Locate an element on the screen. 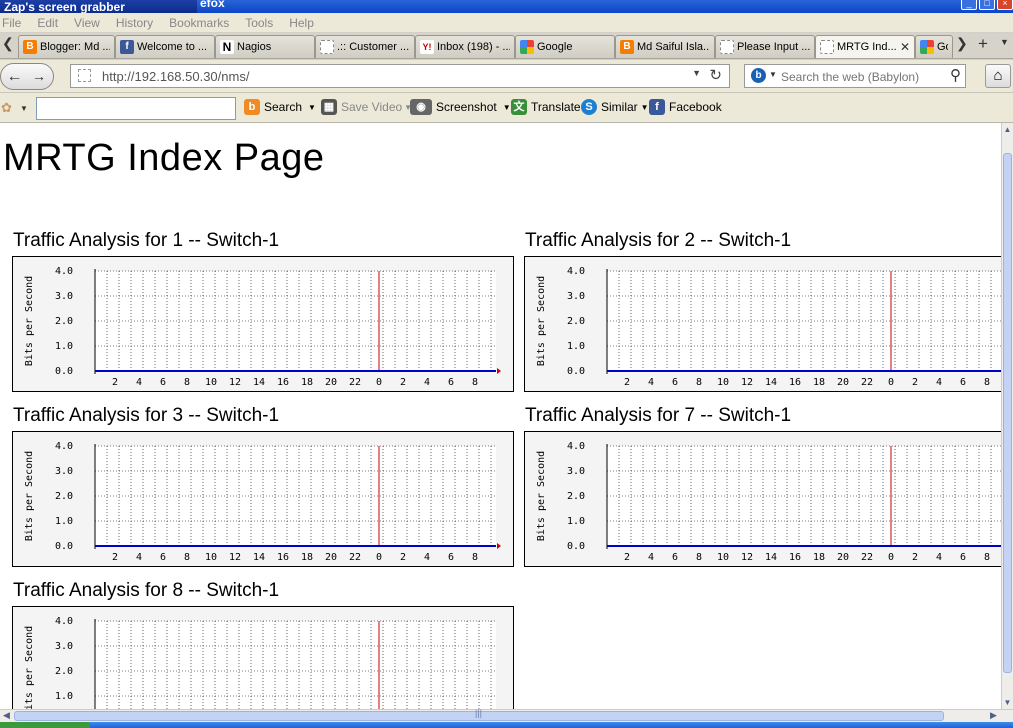 The height and width of the screenshot is (728, 1013). toolbar-save-video-button: ▦ Save Video ▼ is located at coordinates (366, 107).